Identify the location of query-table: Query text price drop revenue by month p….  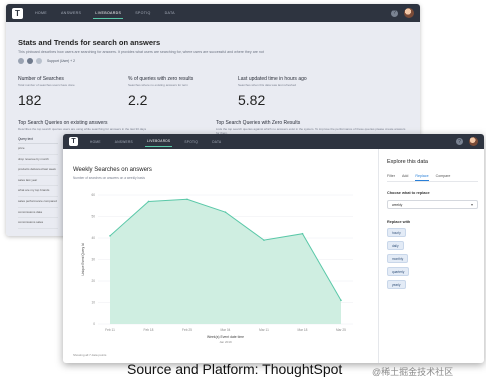
(38, 182).